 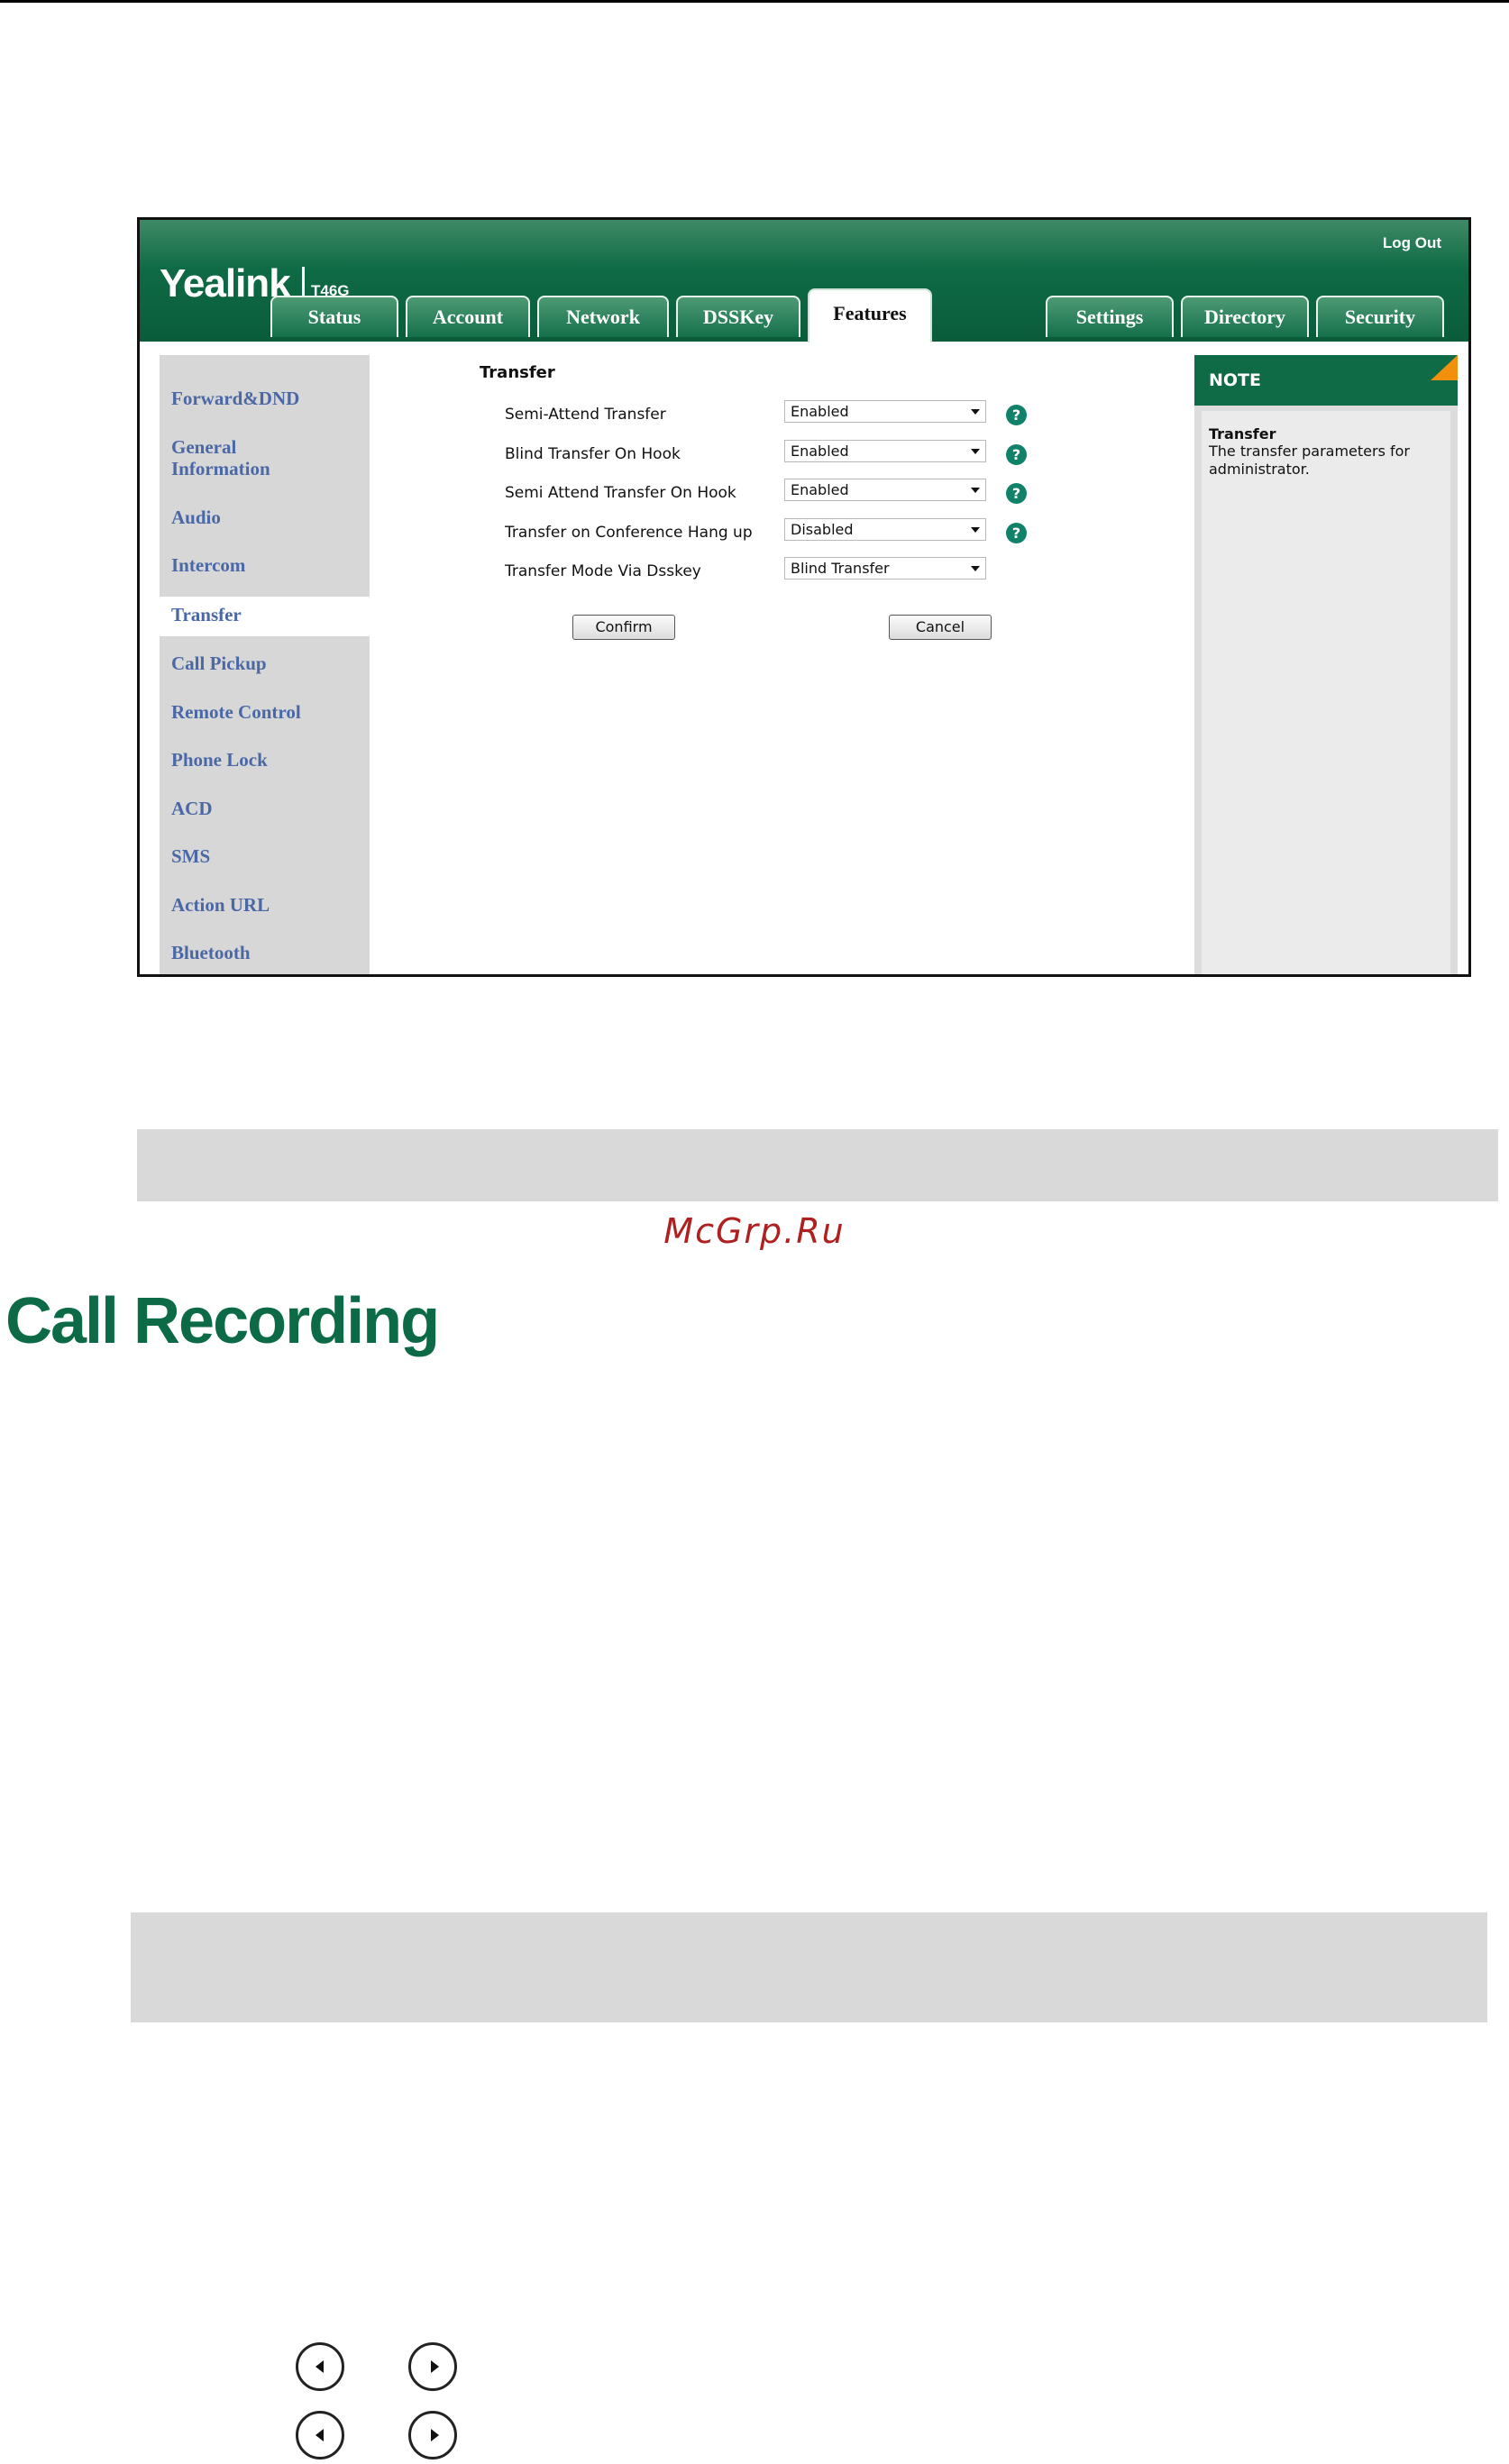 I want to click on select-value: Blind Transfer, so click(x=840, y=568).